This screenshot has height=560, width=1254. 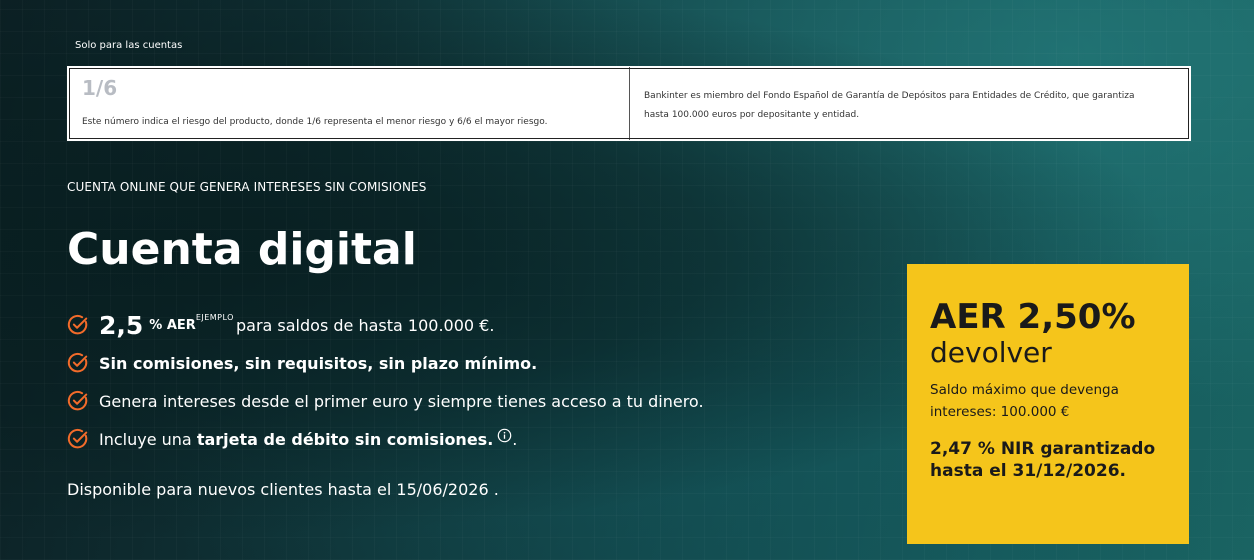 I want to click on promo-nir-line-1: 2,47 % NIR garantizado, so click(x=1043, y=448).